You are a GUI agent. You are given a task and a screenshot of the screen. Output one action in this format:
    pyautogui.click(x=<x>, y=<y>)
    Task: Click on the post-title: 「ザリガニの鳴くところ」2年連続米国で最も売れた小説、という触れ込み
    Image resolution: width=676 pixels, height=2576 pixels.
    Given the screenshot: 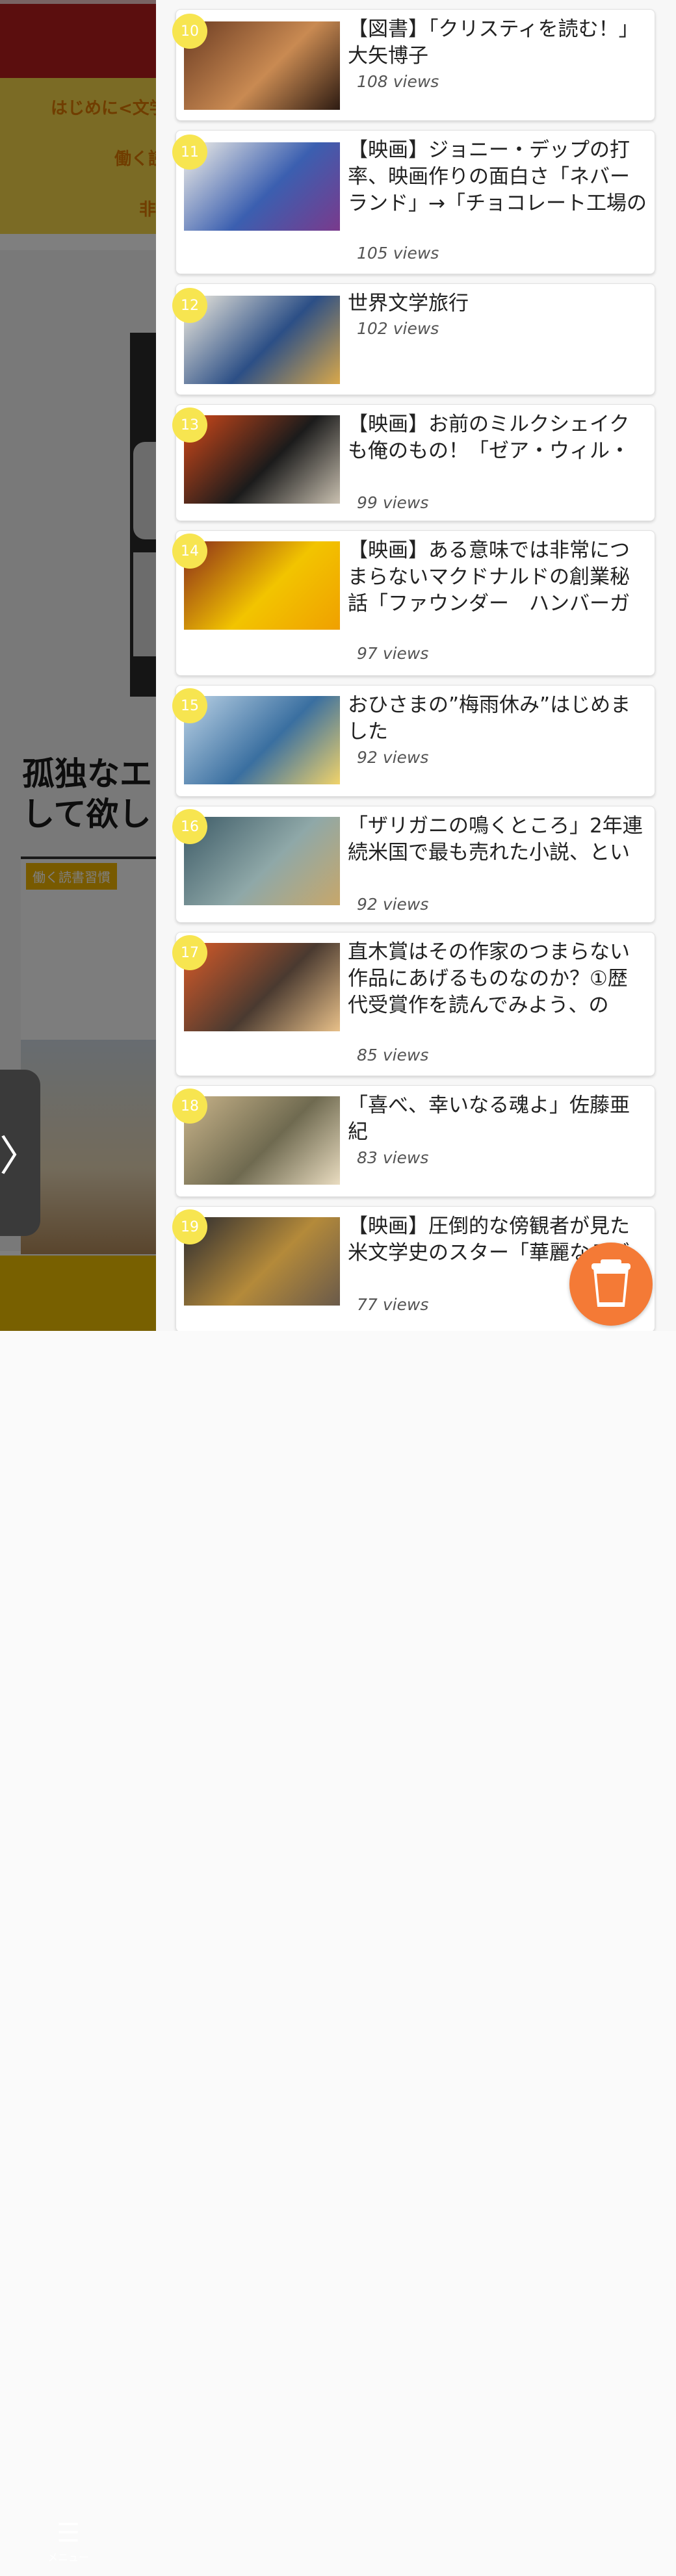 What is the action you would take?
    pyautogui.click(x=498, y=840)
    